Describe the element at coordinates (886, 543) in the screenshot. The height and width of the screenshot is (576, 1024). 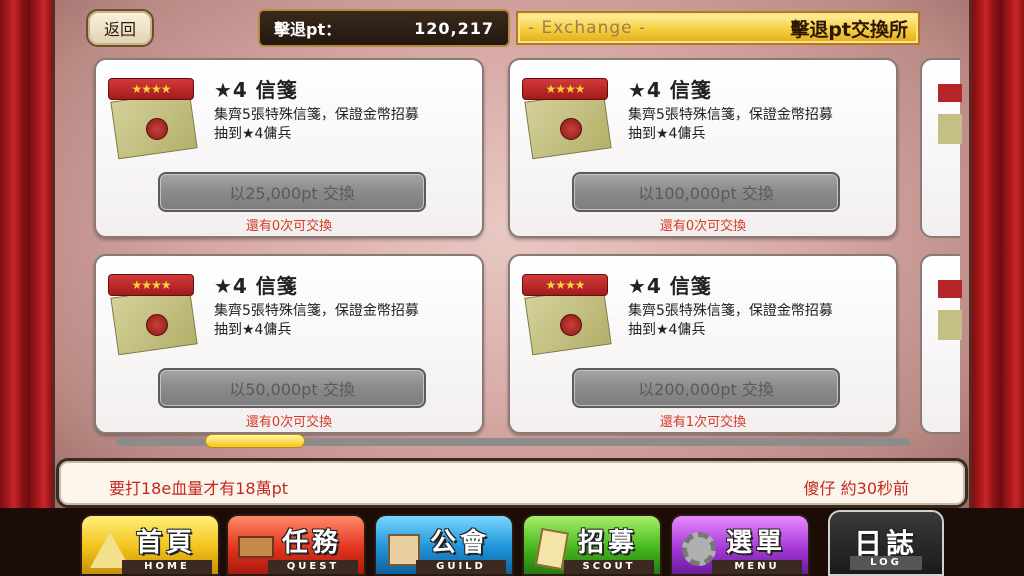
I see `nav-log-button: 日誌 LOG` at that location.